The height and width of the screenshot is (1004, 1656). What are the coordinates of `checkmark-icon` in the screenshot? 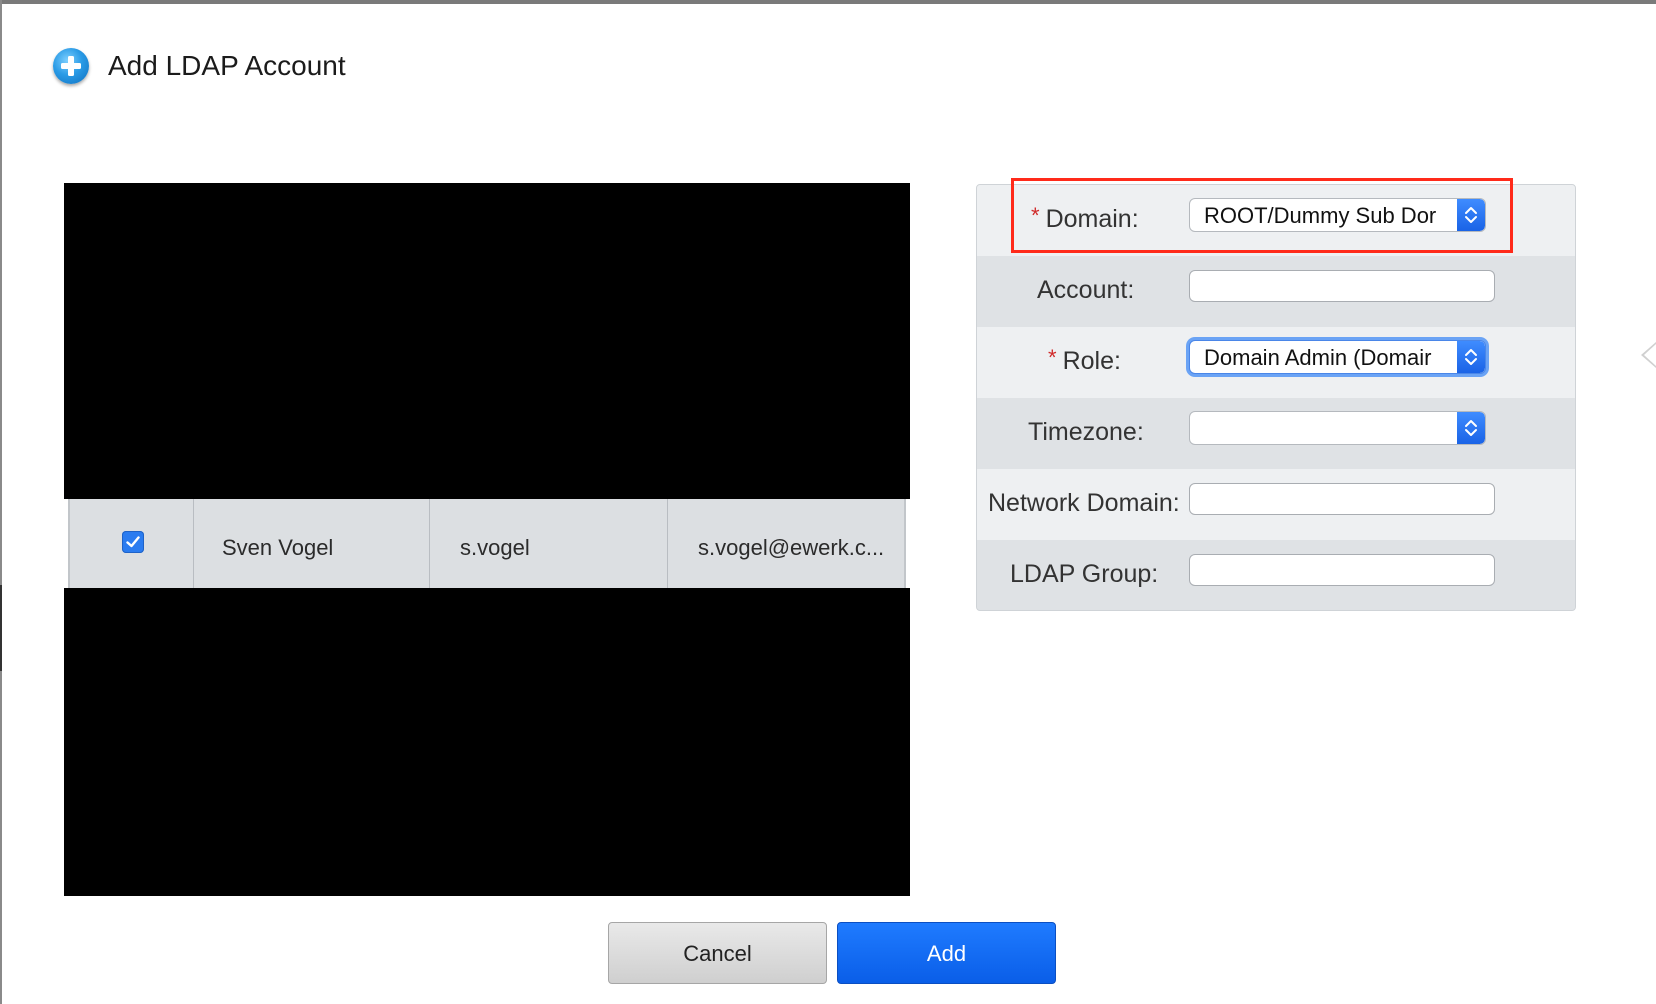 It's located at (133, 542).